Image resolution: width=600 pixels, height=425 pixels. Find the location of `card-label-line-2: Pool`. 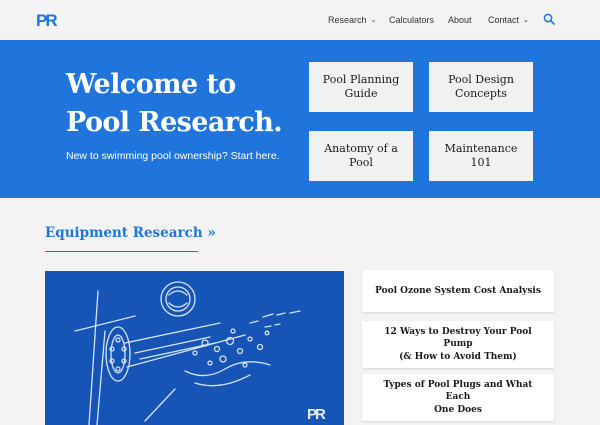

card-label-line-2: Pool is located at coordinates (361, 162).